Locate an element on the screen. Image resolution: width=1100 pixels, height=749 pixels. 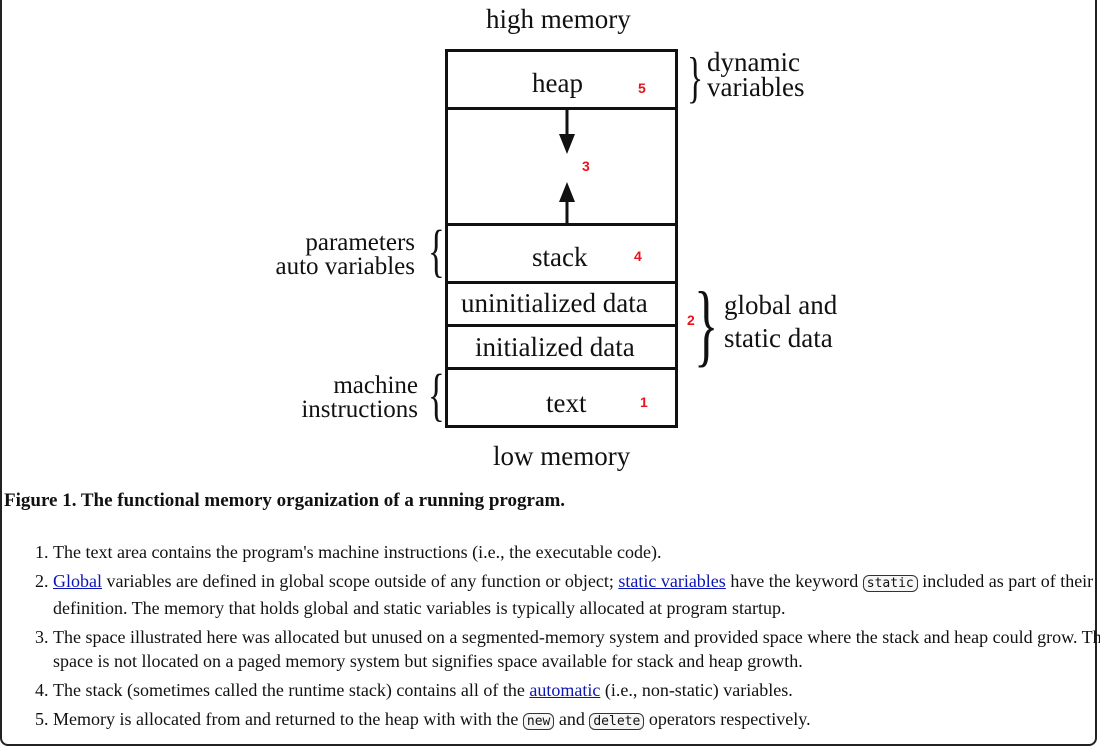
segment-number: 1 is located at coordinates (644, 402).